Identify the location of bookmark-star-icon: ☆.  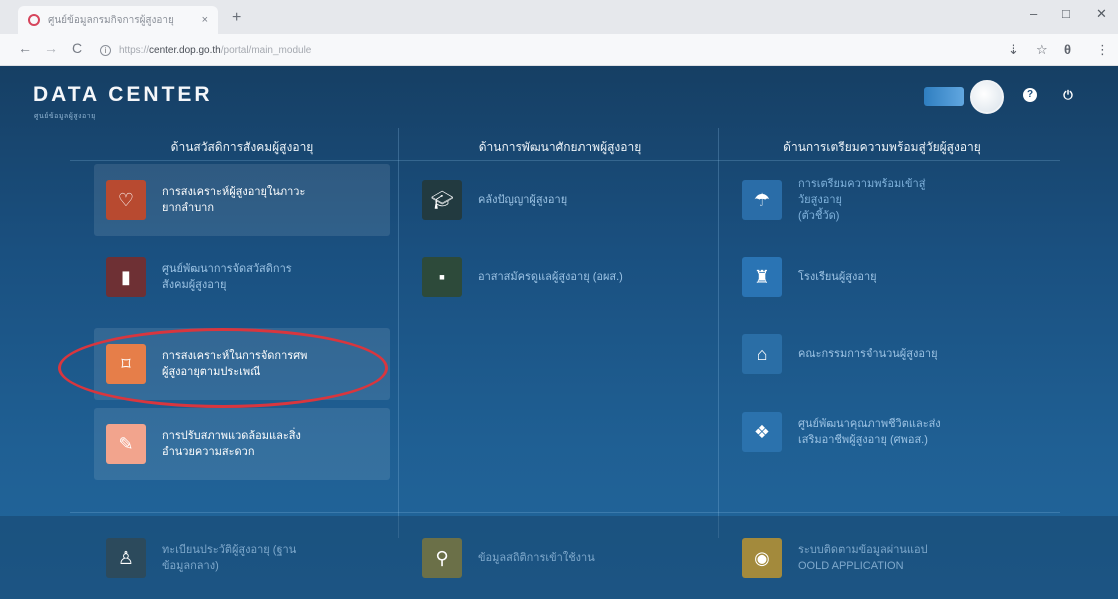
(1042, 50).